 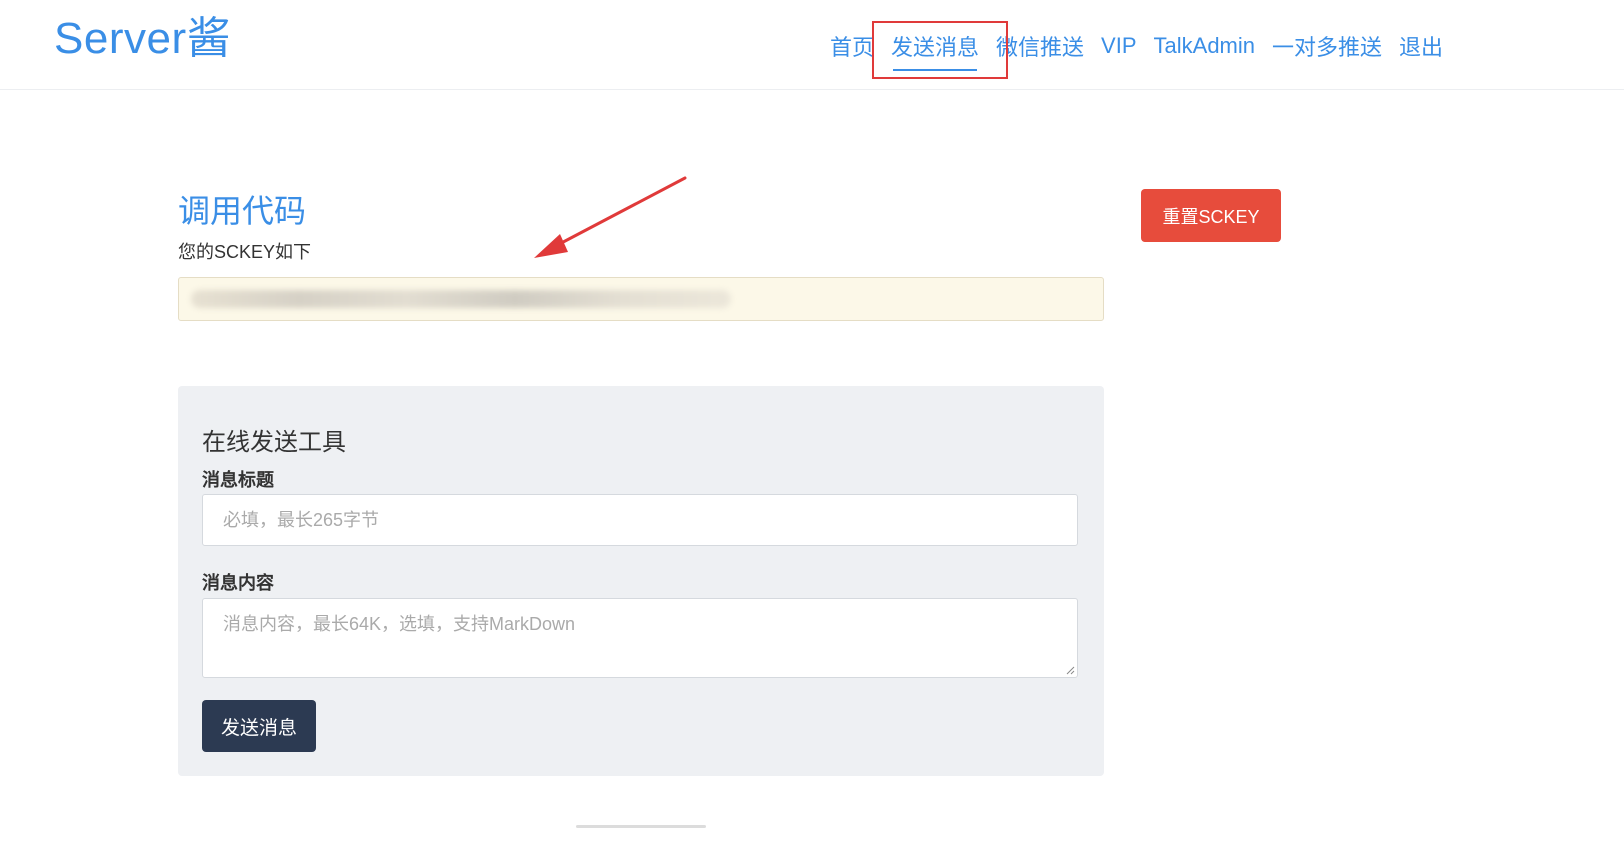 What do you see at coordinates (461, 299) in the screenshot?
I see `sckey-redacted` at bounding box center [461, 299].